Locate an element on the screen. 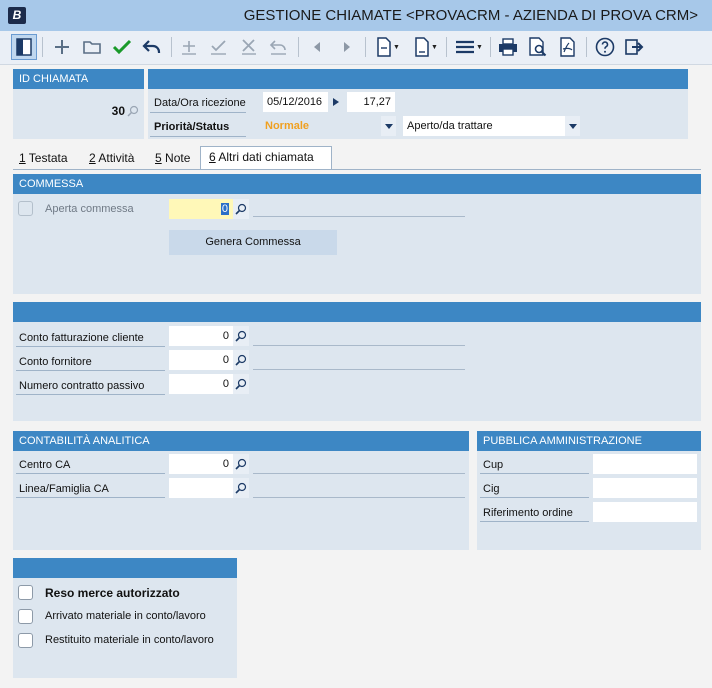  document-icon: ▼ is located at coordinates (426, 47).